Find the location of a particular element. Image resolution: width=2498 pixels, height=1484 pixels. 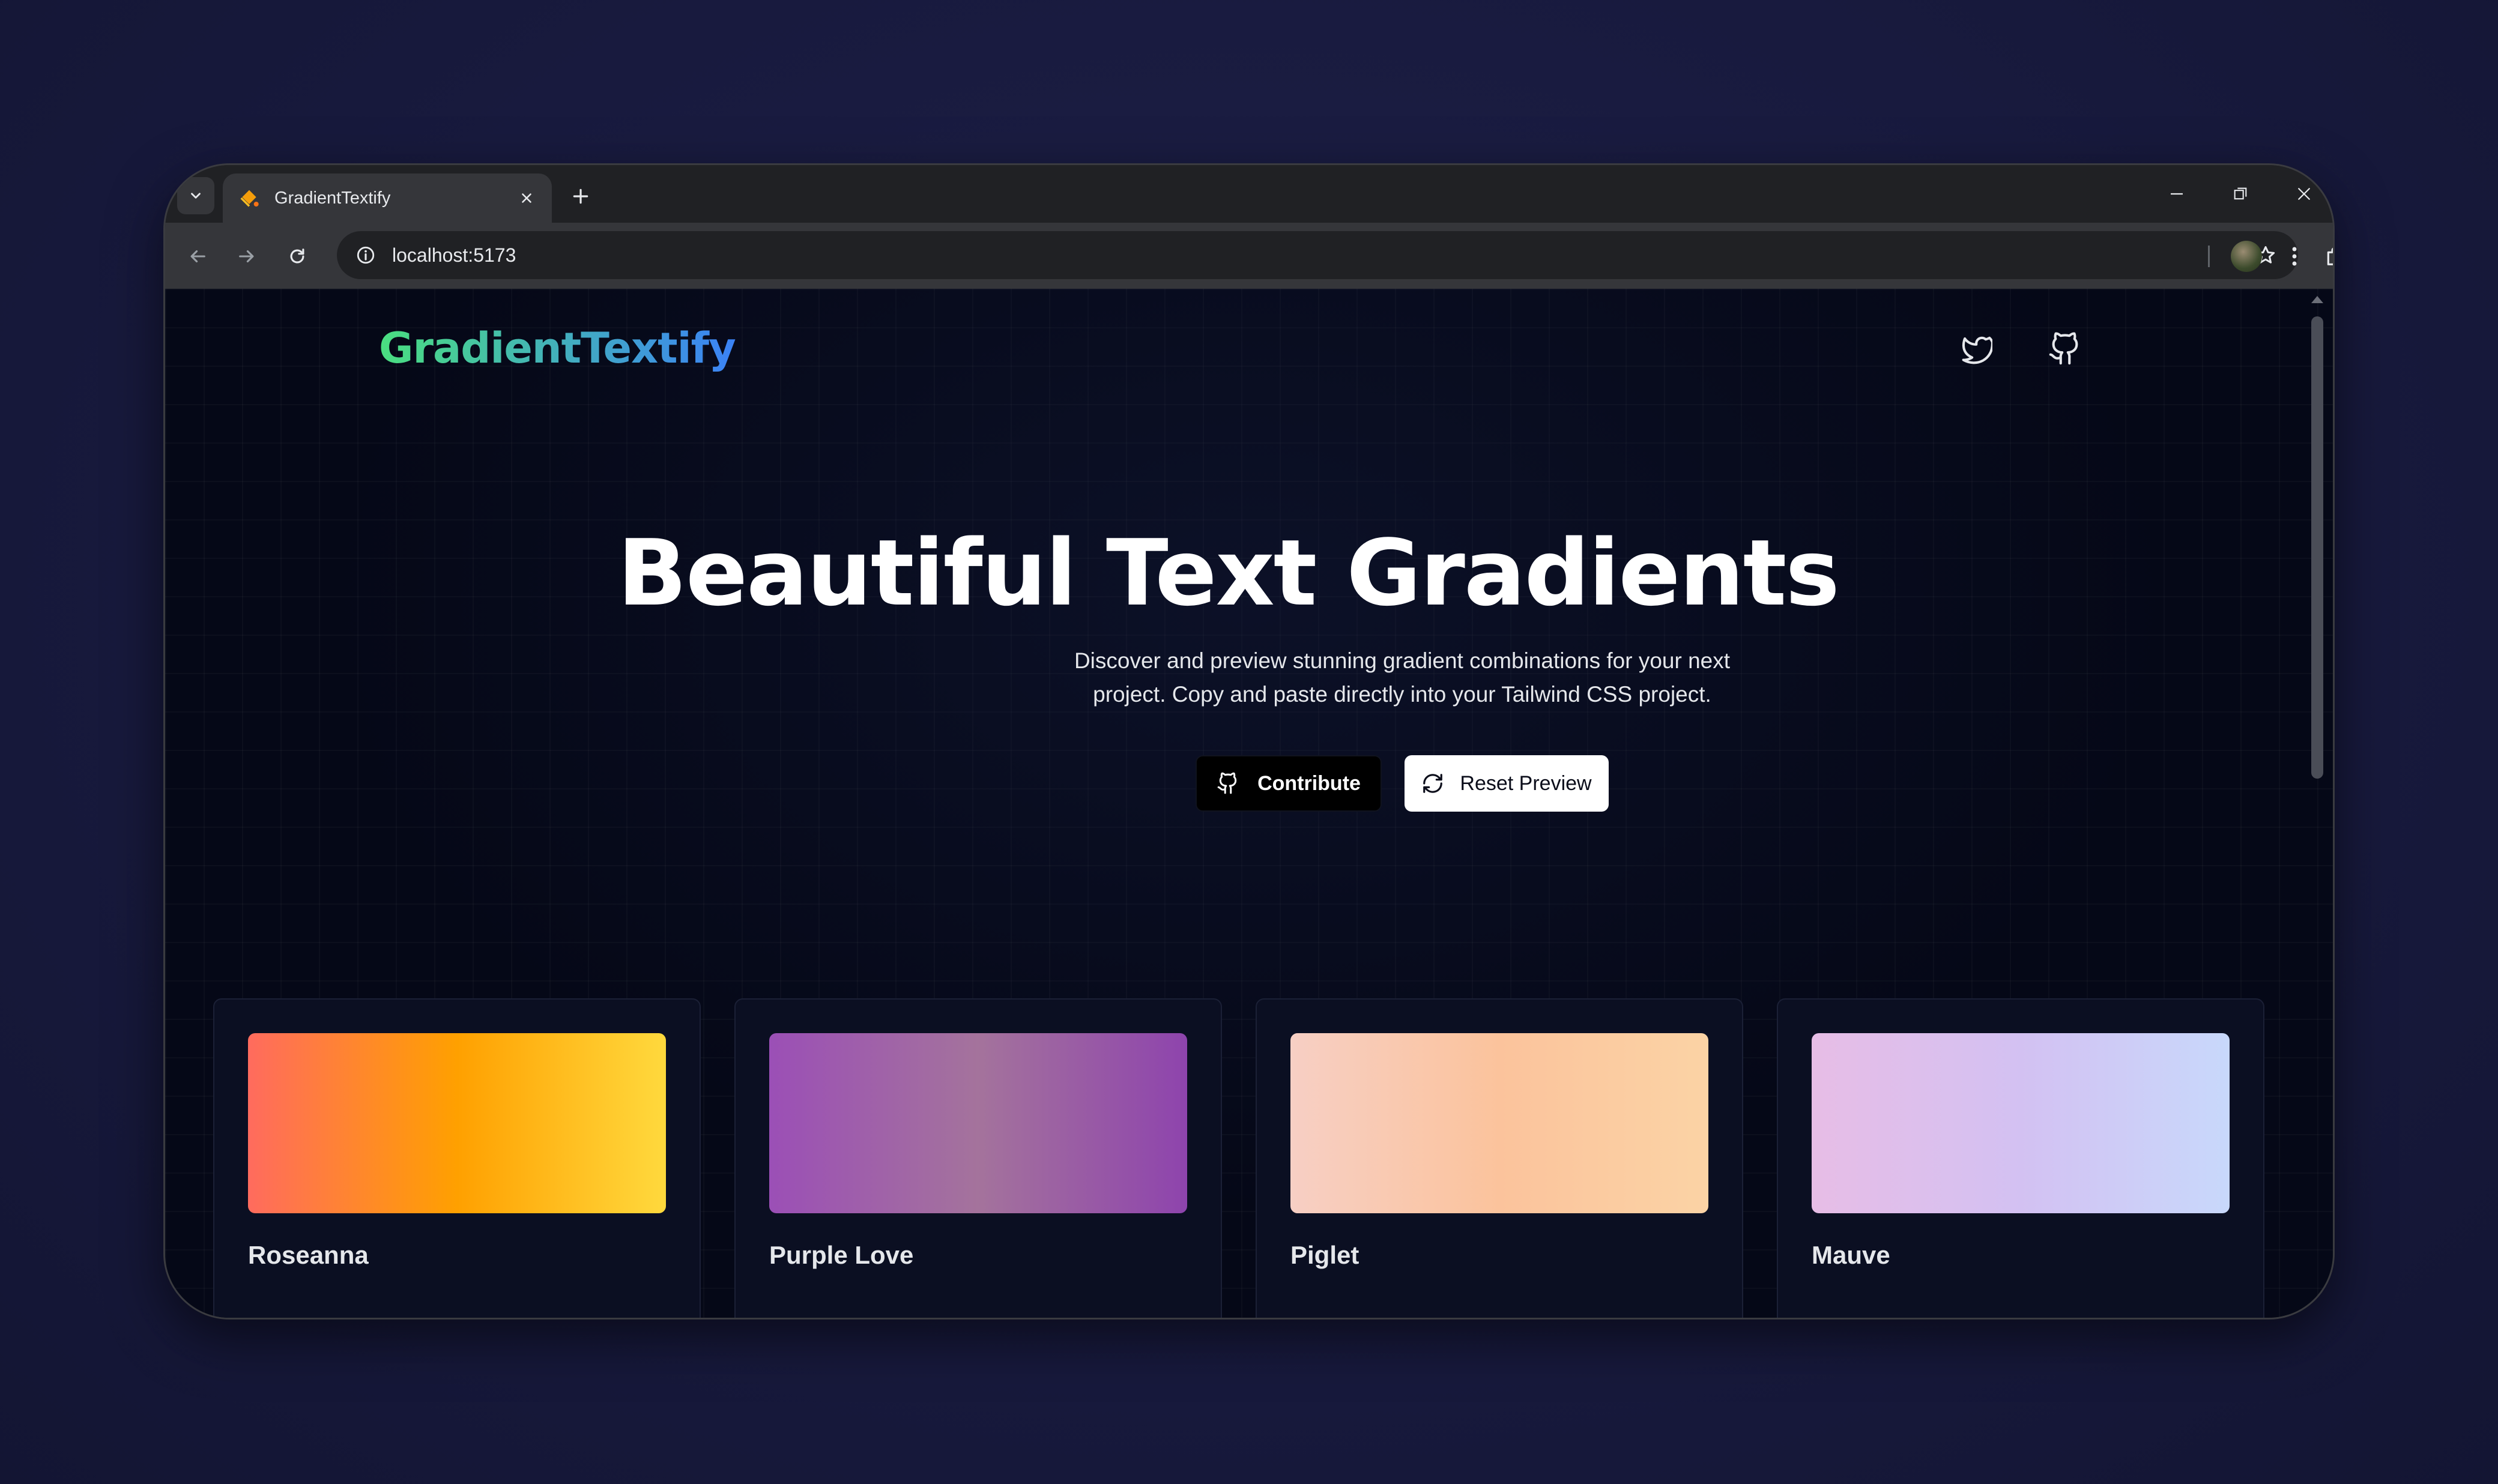

gradient-name: Roseanna is located at coordinates (308, 1255).